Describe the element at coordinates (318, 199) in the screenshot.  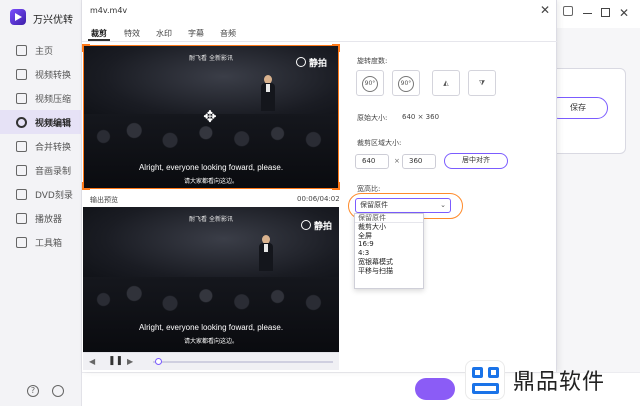
I see `playback-time: 00:06/04:02` at that location.